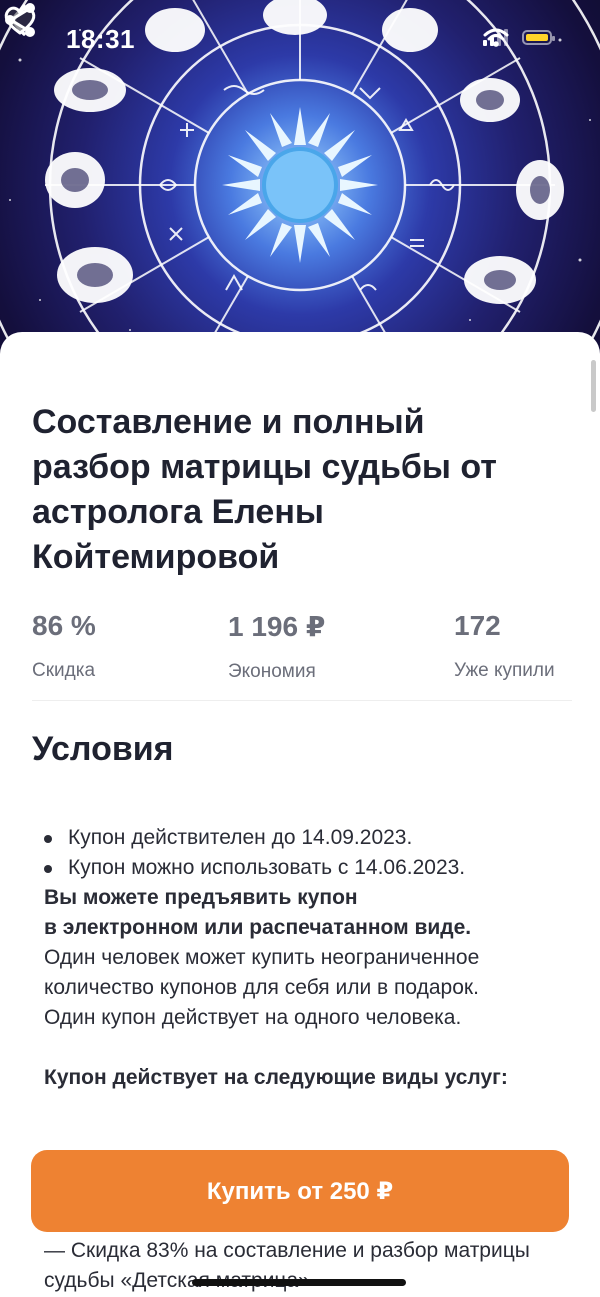 The width and height of the screenshot is (600, 1297). Describe the element at coordinates (276, 646) in the screenshot. I see `stat-savings: 1 196 ₽ Экономия` at that location.